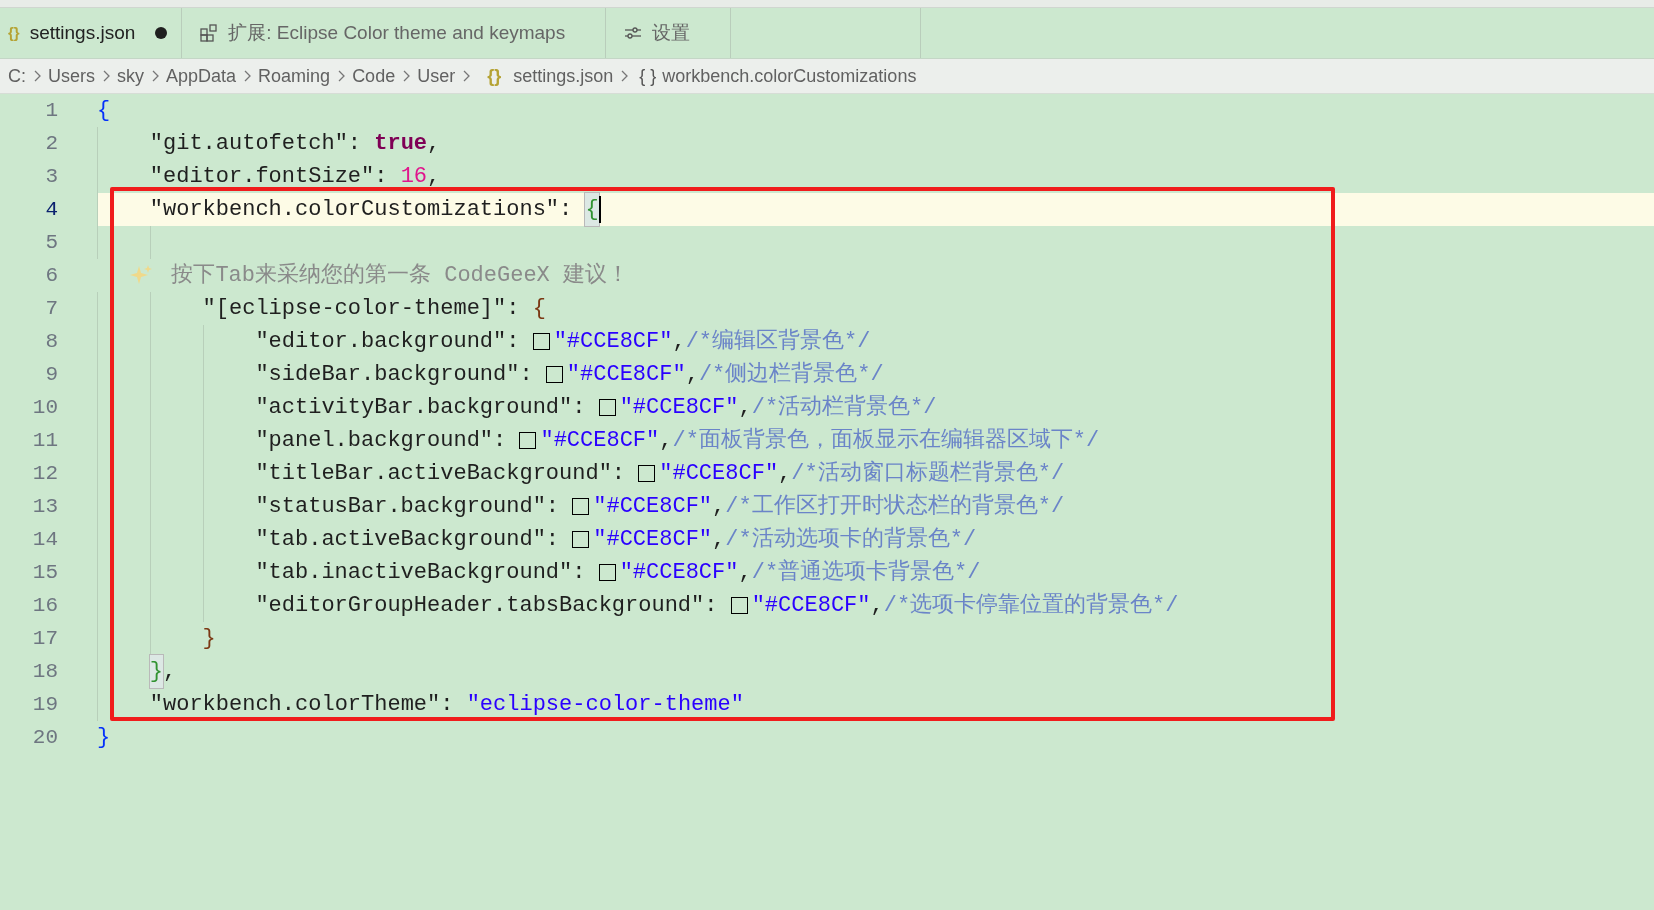 The image size is (1654, 910). What do you see at coordinates (669, 33) in the screenshot?
I see `editor-tab: 设置` at bounding box center [669, 33].